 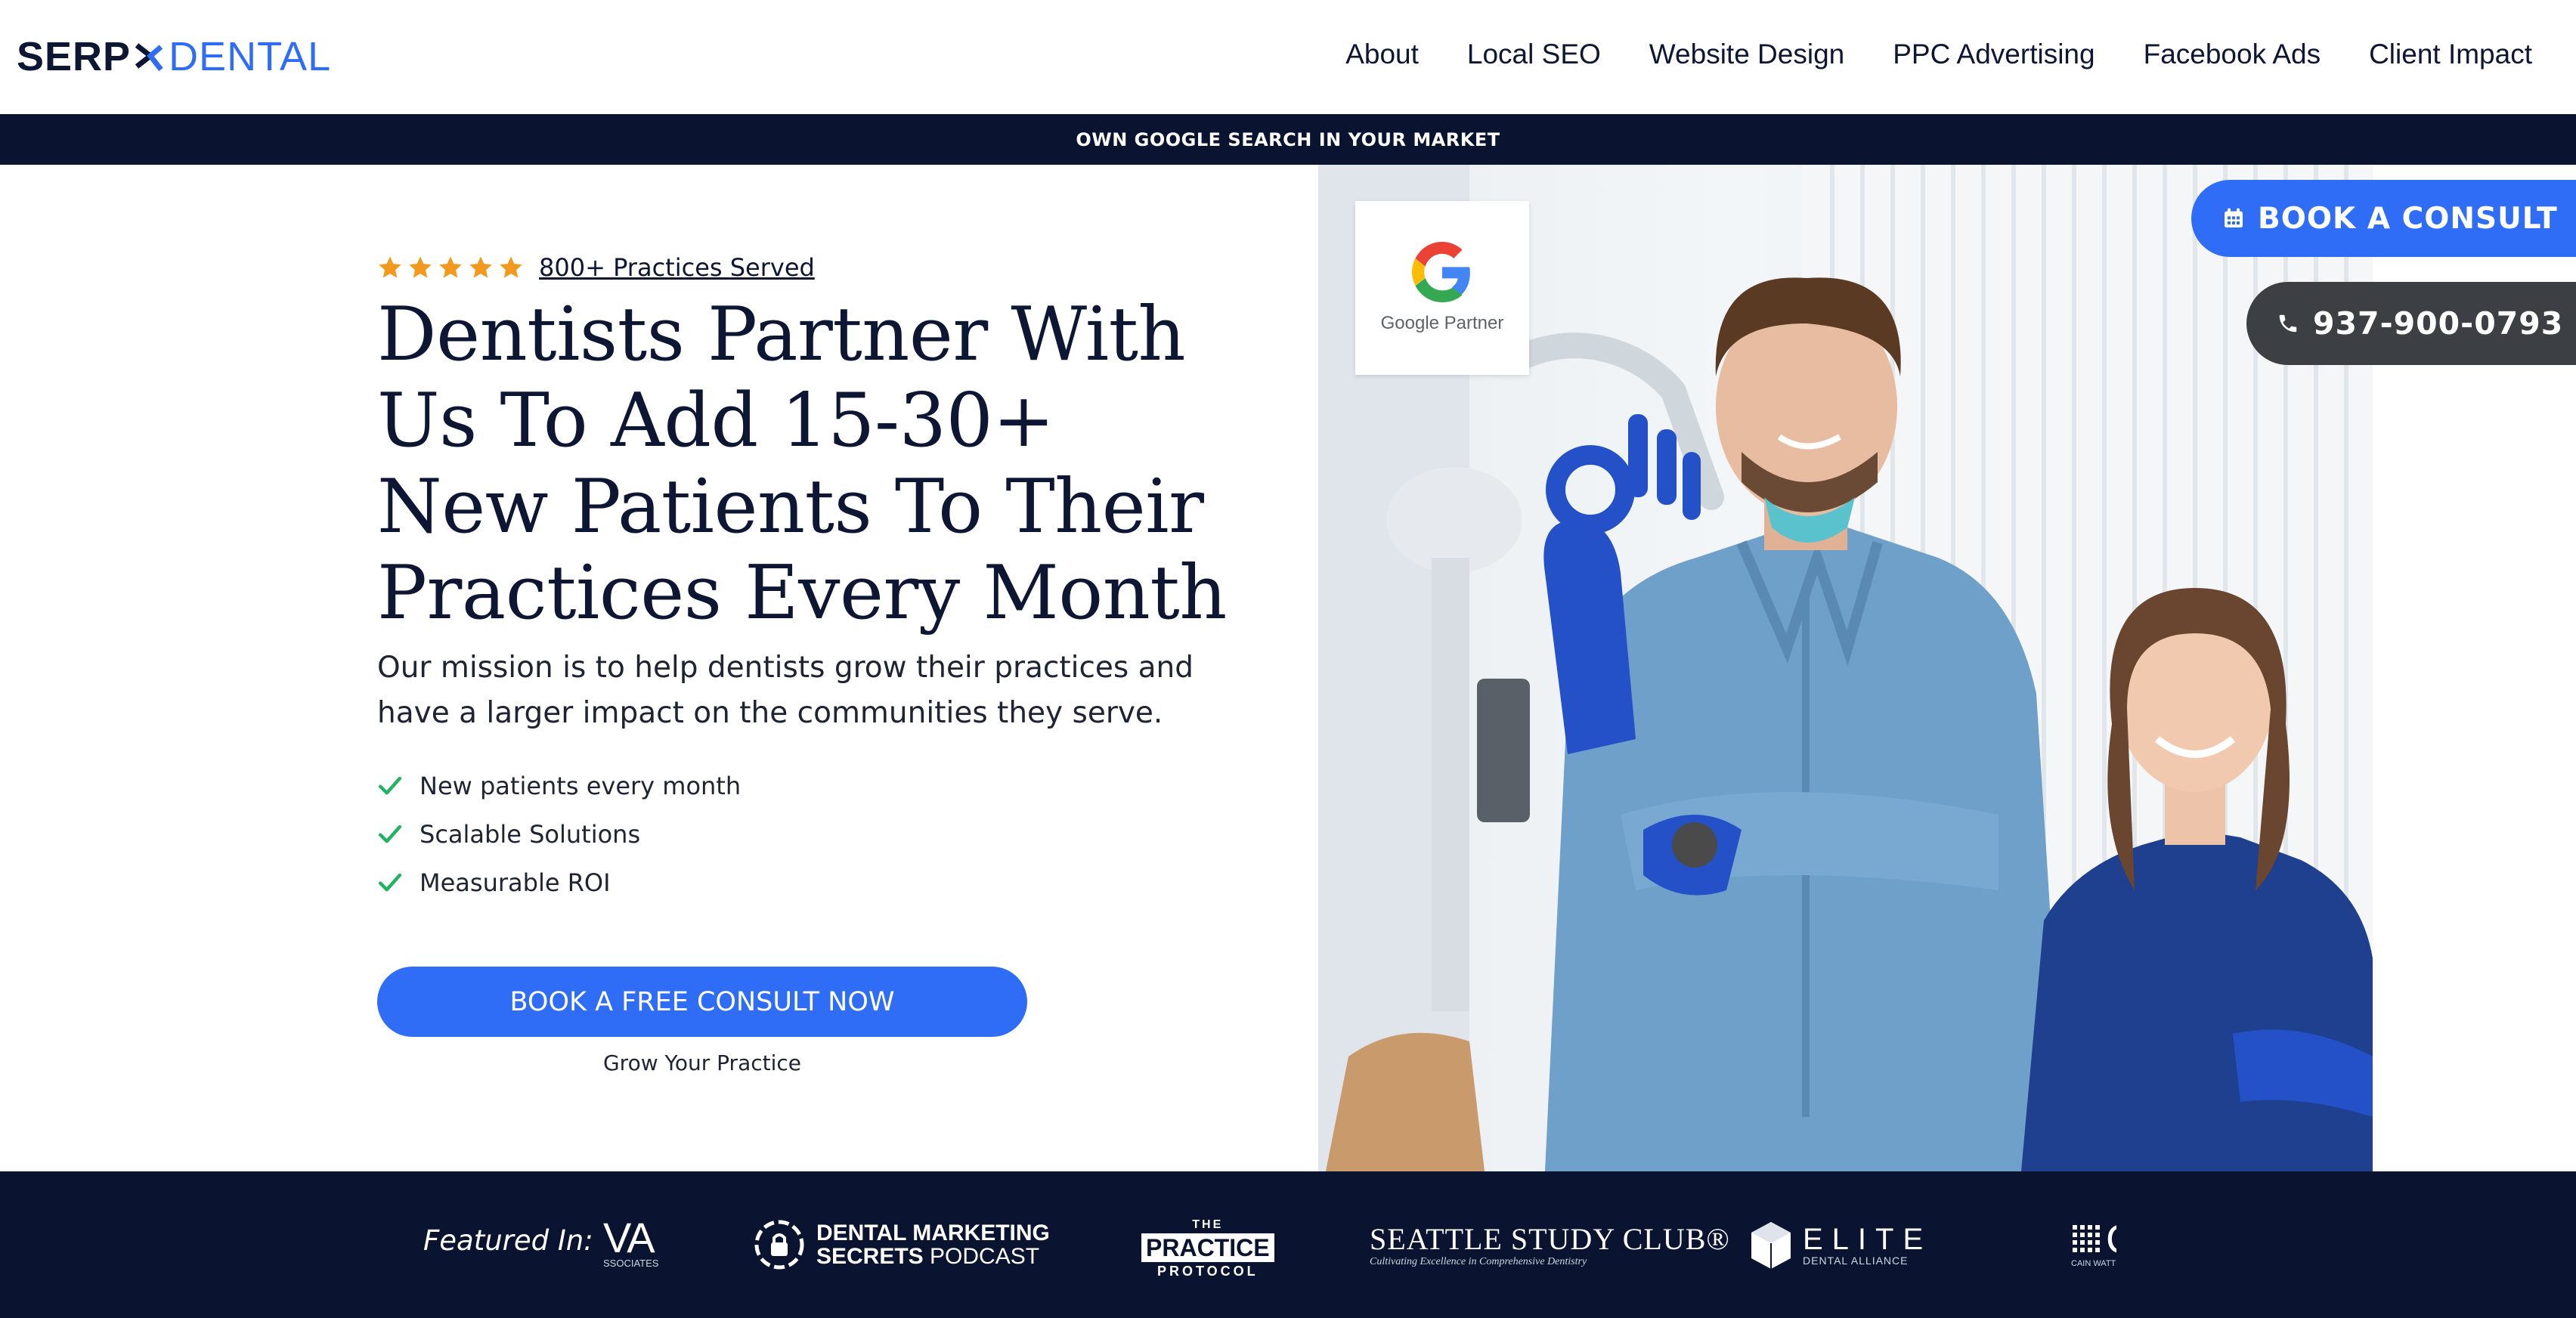 What do you see at coordinates (74, 56) in the screenshot?
I see `logo-primary-text: SERP` at bounding box center [74, 56].